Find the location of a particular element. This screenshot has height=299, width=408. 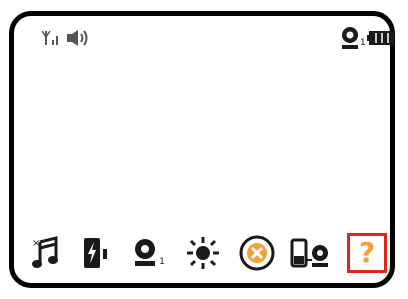

help-icon: ? is located at coordinates (367, 252).